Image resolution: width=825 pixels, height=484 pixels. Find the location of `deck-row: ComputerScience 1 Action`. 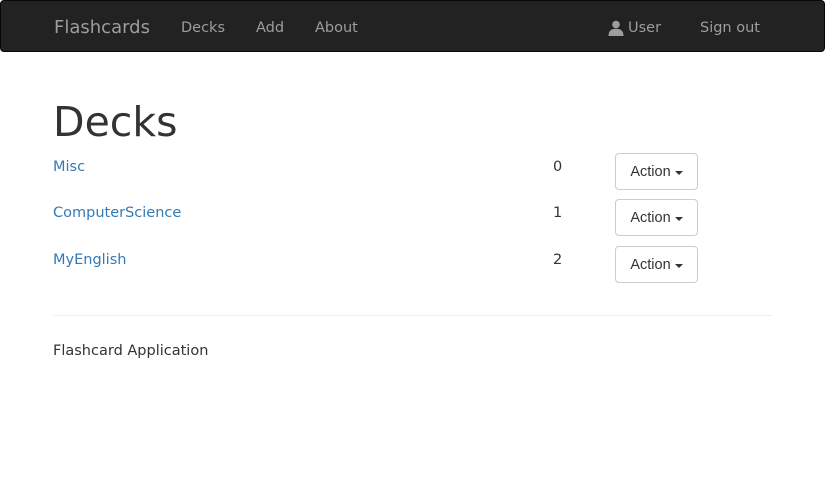

deck-row: ComputerScience 1 Action is located at coordinates (412, 218).